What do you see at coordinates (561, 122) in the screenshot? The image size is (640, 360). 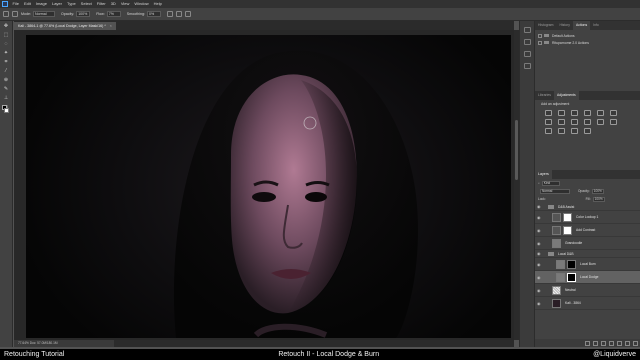 I see `black-white-icon` at bounding box center [561, 122].